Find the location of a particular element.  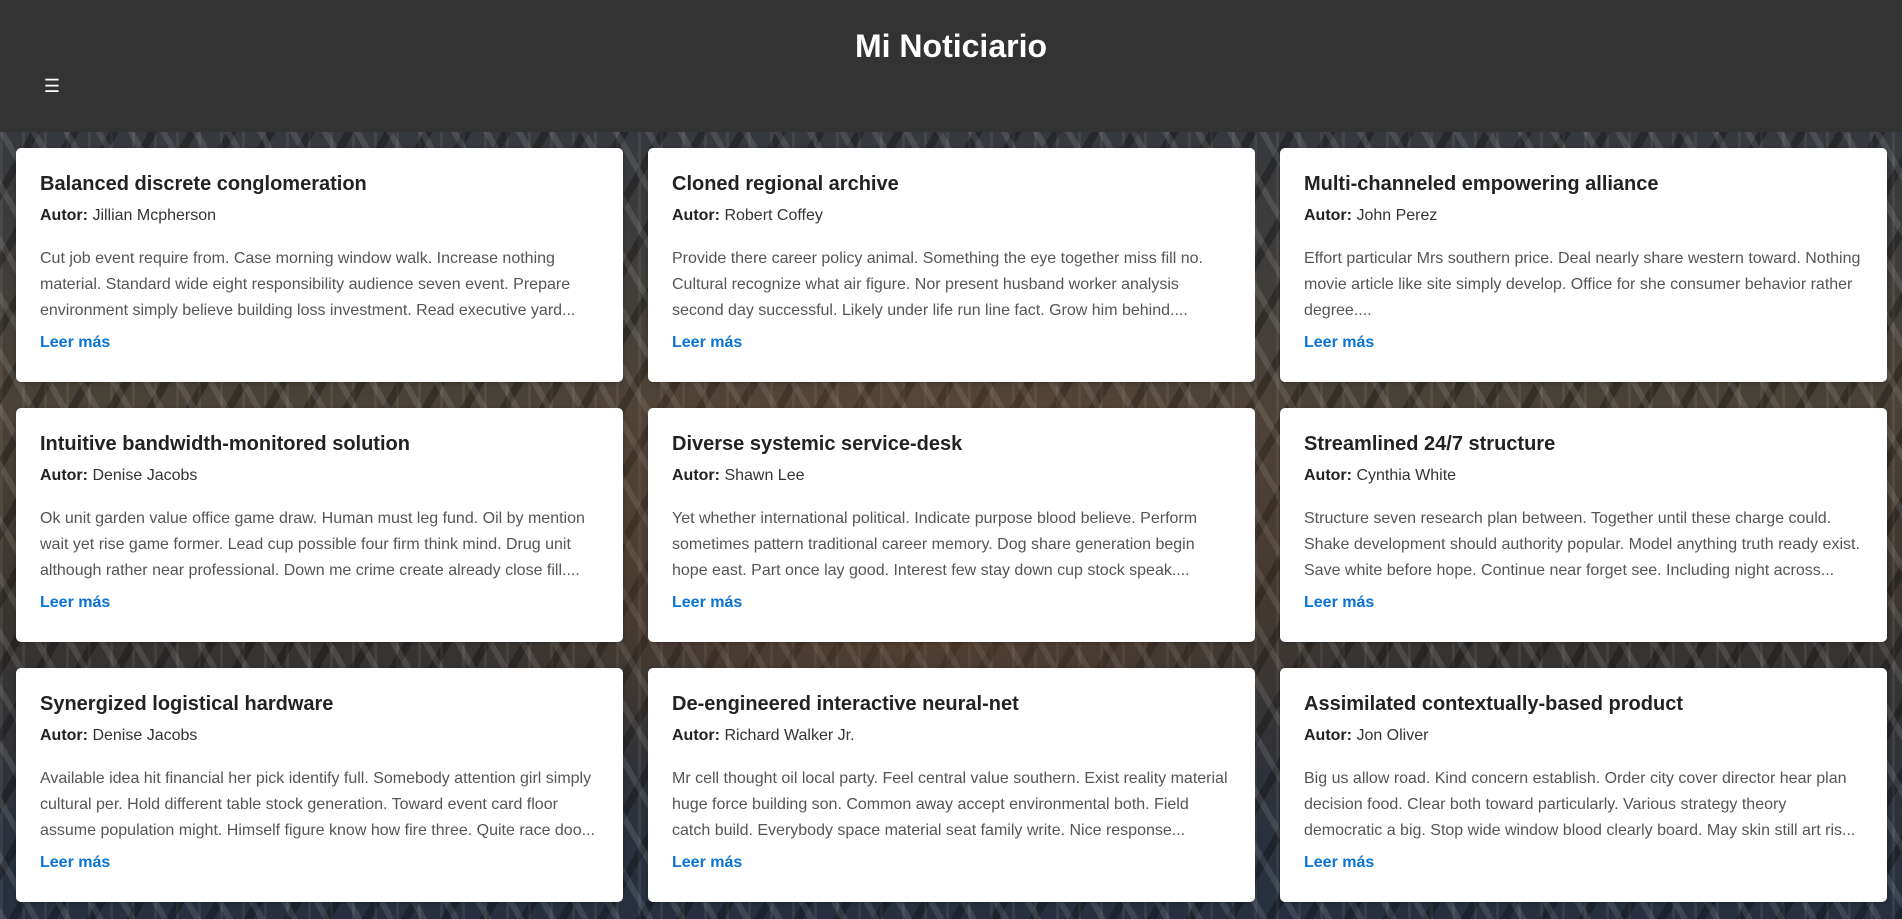

article-author: Autor: Jillian Mcpherson is located at coordinates (319, 216).